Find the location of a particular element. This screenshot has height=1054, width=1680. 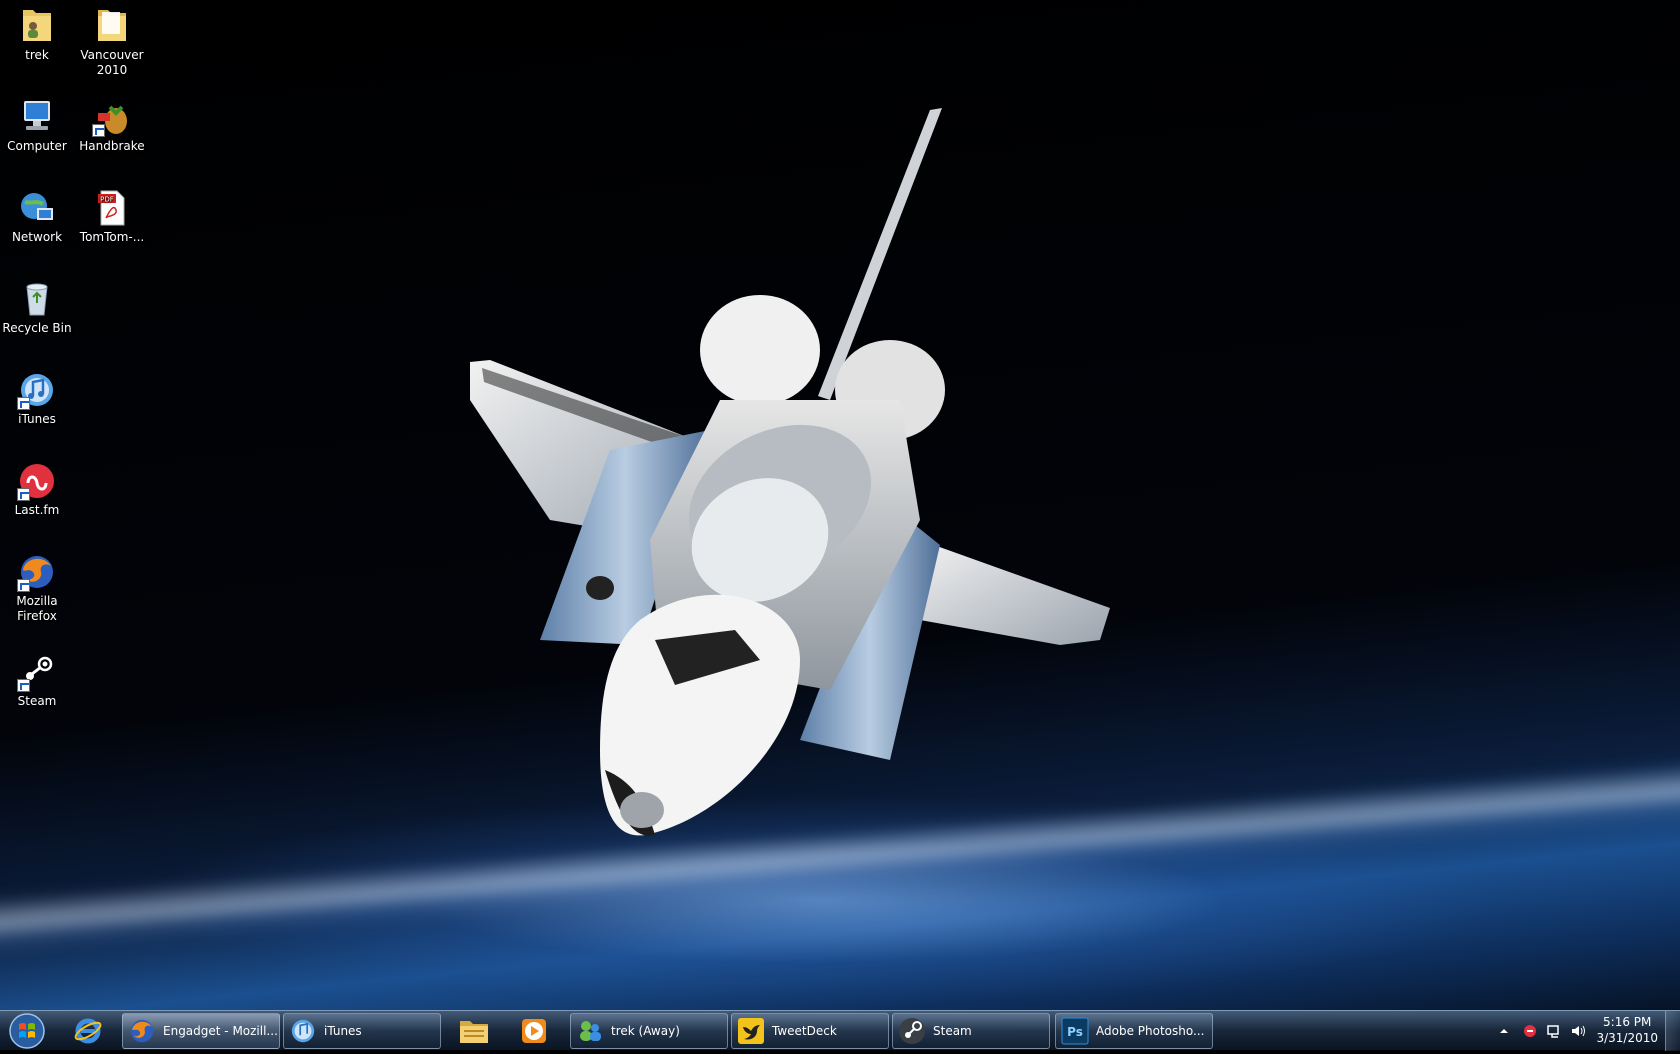

desktop-icon-label: Computer is located at coordinates (37, 146).